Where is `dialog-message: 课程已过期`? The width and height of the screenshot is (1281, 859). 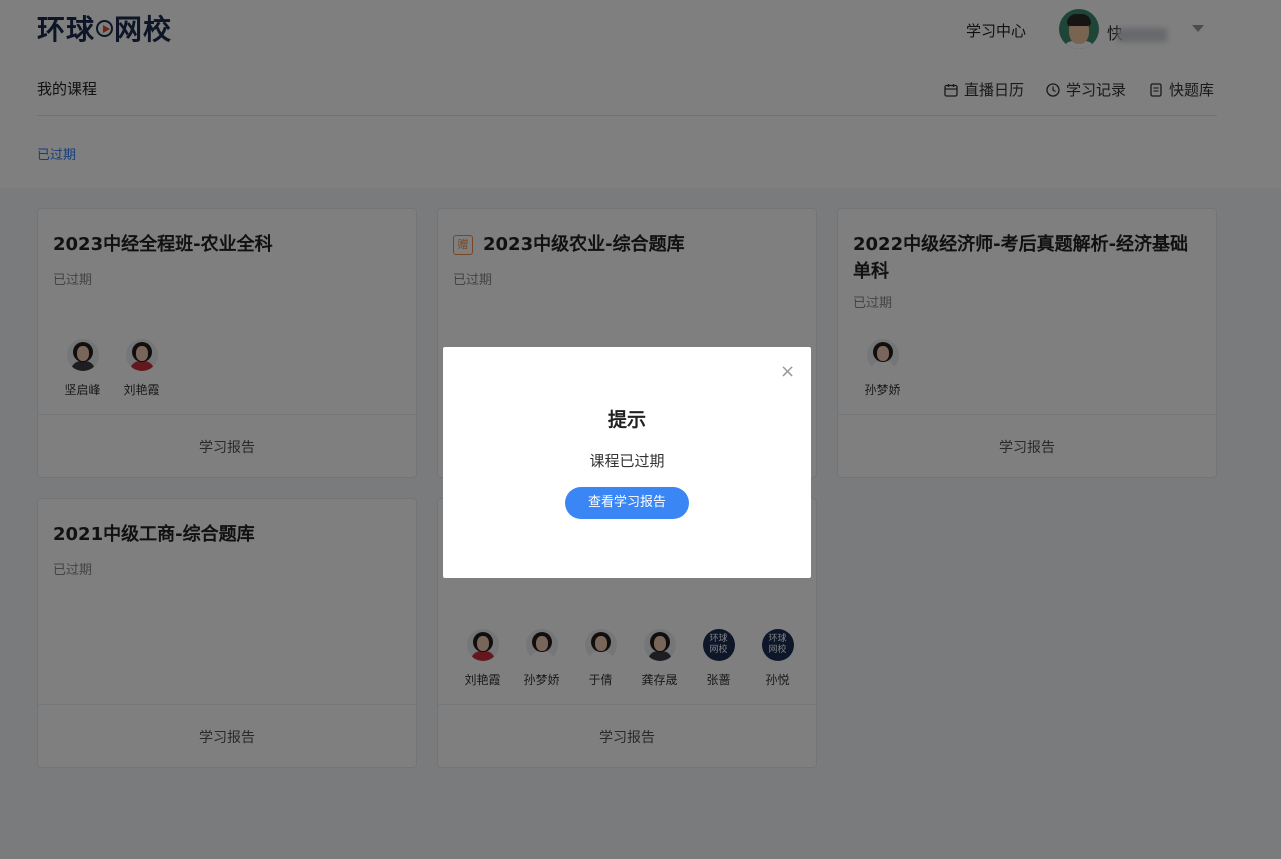
dialog-message: 课程已过期 is located at coordinates (627, 461).